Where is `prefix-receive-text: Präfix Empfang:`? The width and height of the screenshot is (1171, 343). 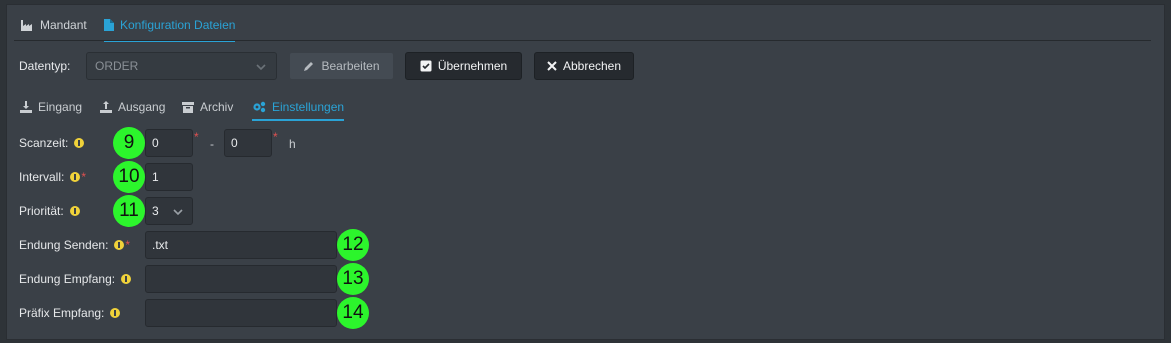
prefix-receive-text: Präfix Empfang: is located at coordinates (62, 313).